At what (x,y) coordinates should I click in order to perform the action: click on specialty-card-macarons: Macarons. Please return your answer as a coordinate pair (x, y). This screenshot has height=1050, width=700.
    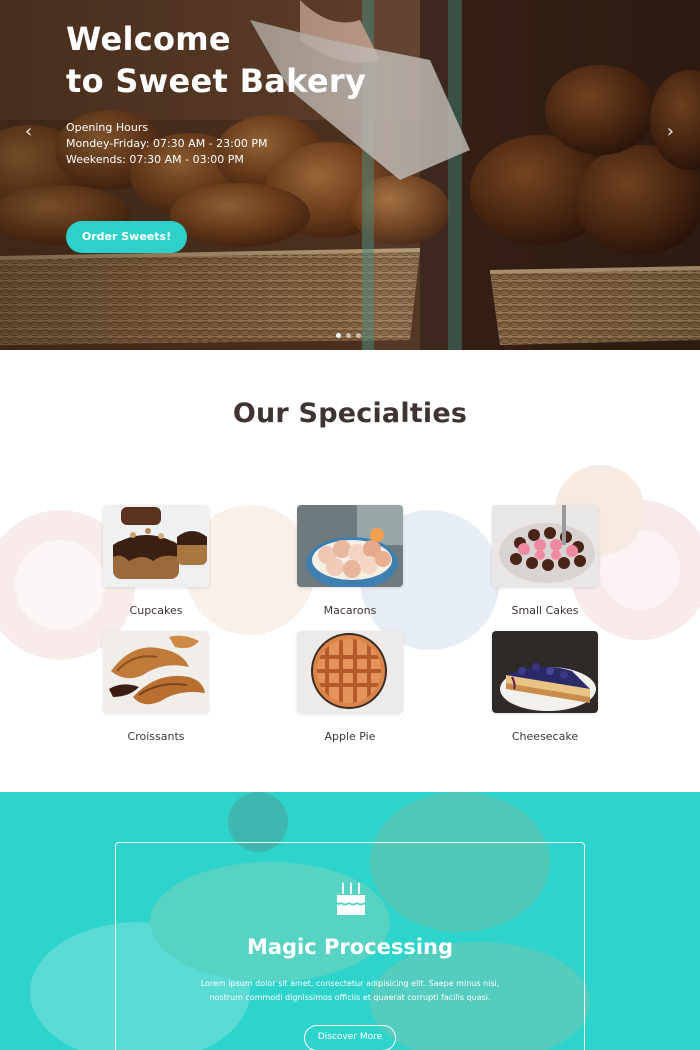
    Looking at the image, I should click on (350, 561).